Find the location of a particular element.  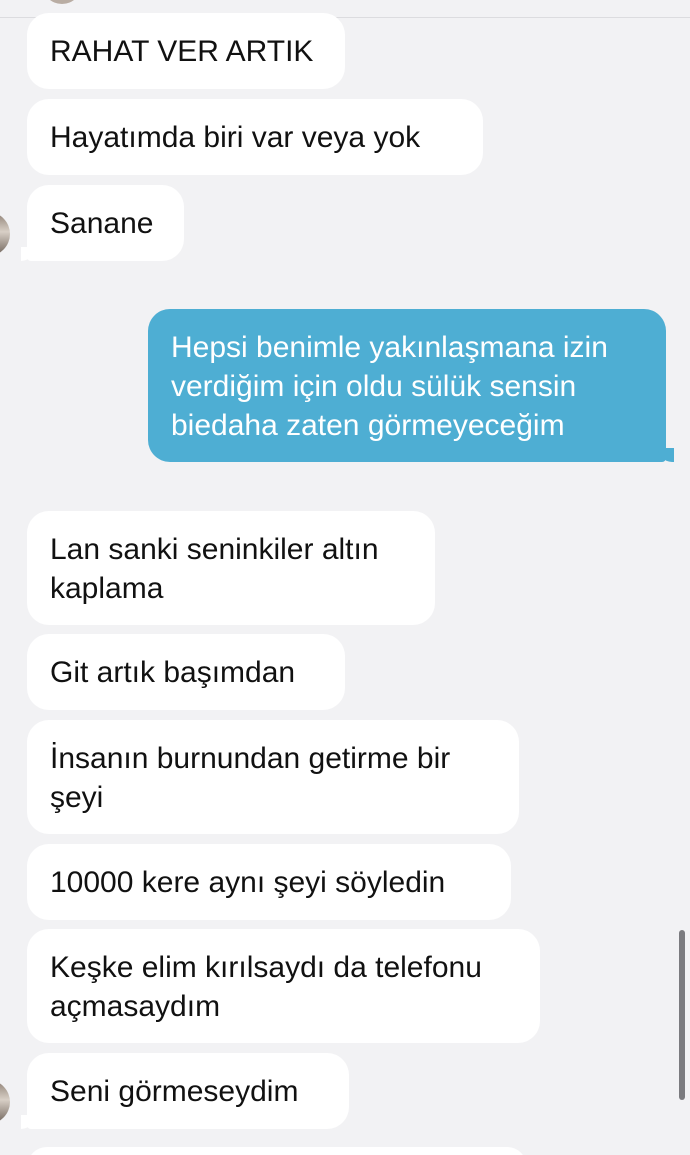

scrollbar is located at coordinates (682, 1015).